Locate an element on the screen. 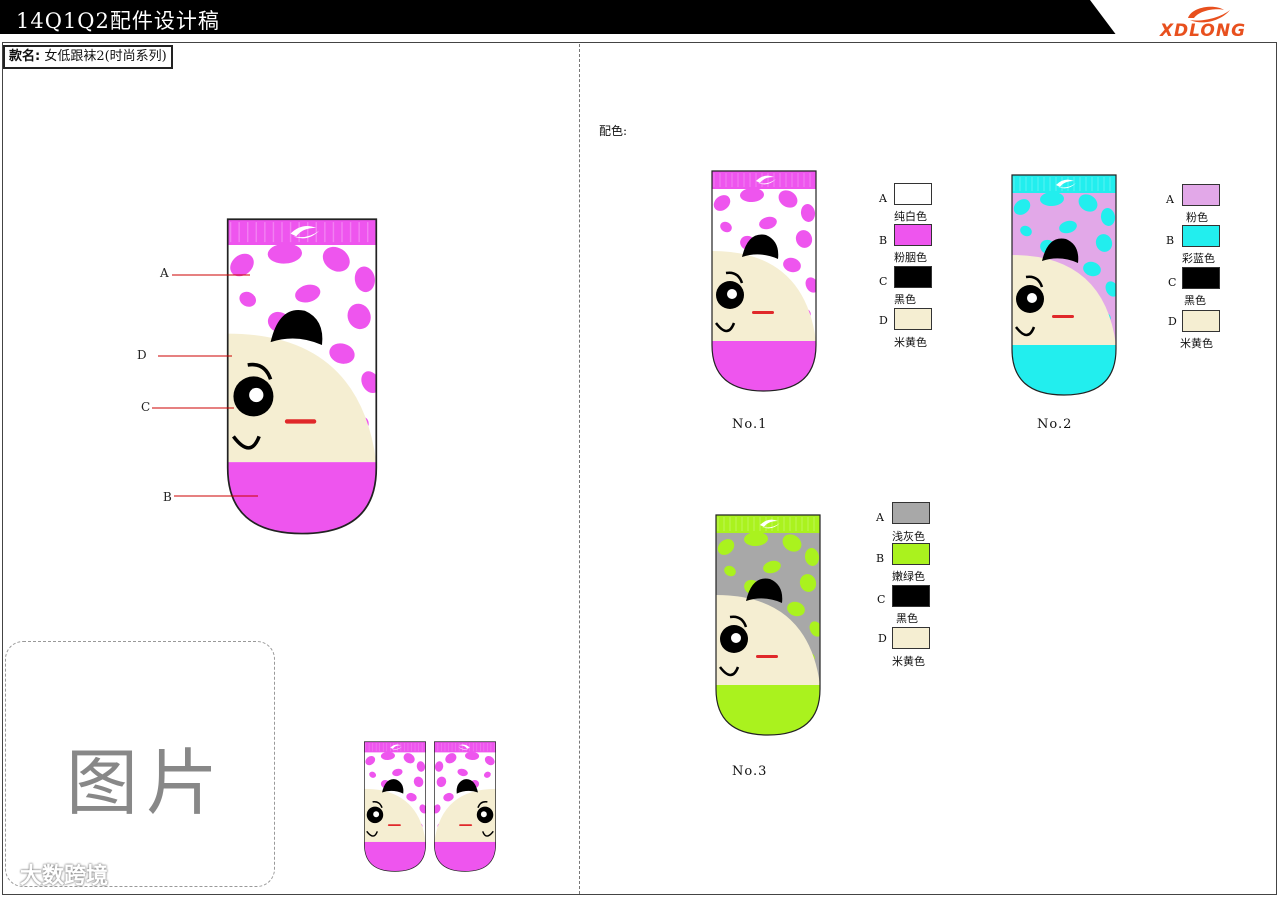 This screenshot has height=898, width=1280. colorway-1-letter-d: D is located at coordinates (883, 320).